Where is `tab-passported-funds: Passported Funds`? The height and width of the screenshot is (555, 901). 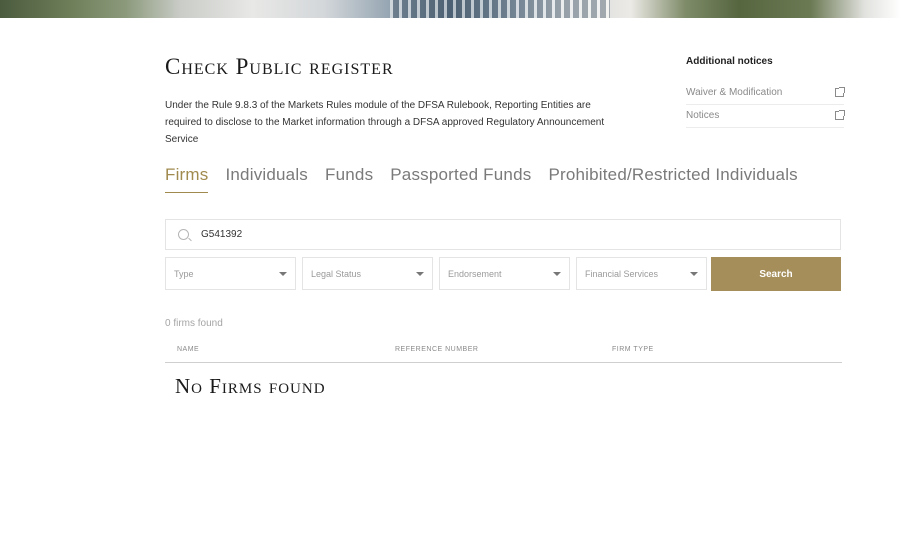
tab-passported-funds: Passported Funds is located at coordinates (460, 179).